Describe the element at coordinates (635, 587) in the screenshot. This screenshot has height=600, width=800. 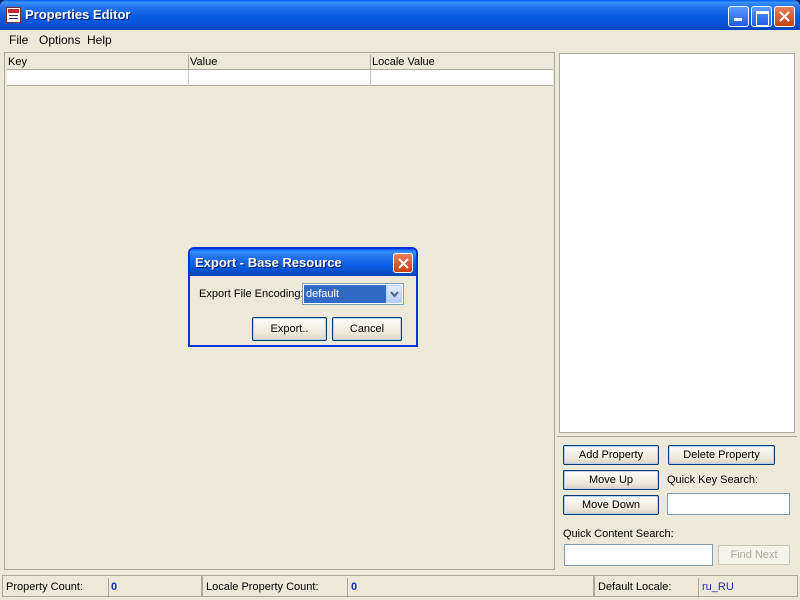
I see `default-locale-label: Default Locale:` at that location.